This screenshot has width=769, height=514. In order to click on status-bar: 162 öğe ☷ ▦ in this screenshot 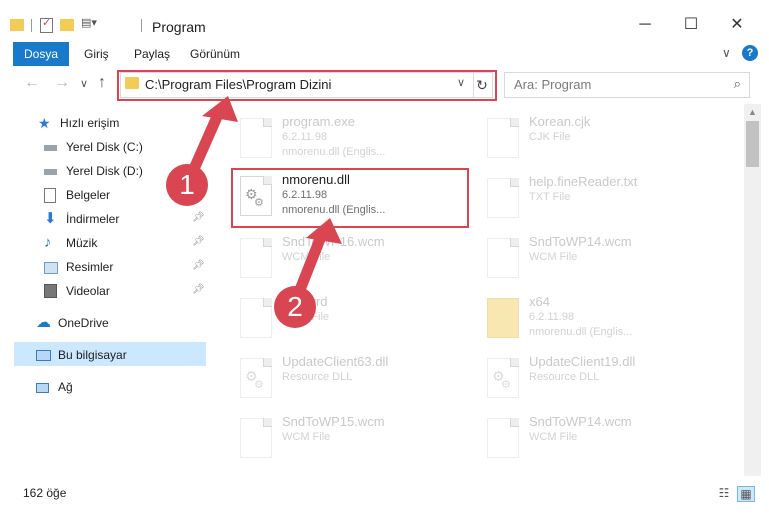, I will do `click(384, 496)`.